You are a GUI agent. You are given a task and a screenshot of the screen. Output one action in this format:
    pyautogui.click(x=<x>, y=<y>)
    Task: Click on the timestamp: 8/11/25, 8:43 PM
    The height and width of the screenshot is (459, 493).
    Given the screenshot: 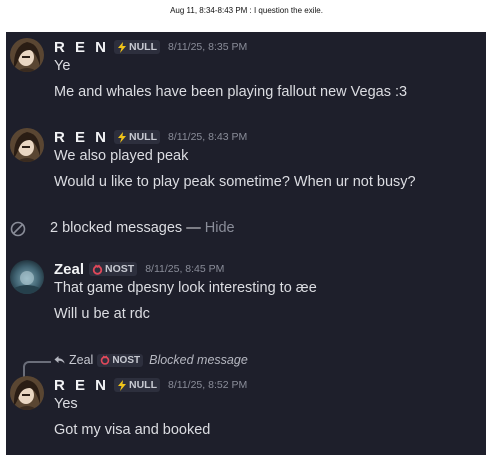 What is the action you would take?
    pyautogui.click(x=208, y=137)
    